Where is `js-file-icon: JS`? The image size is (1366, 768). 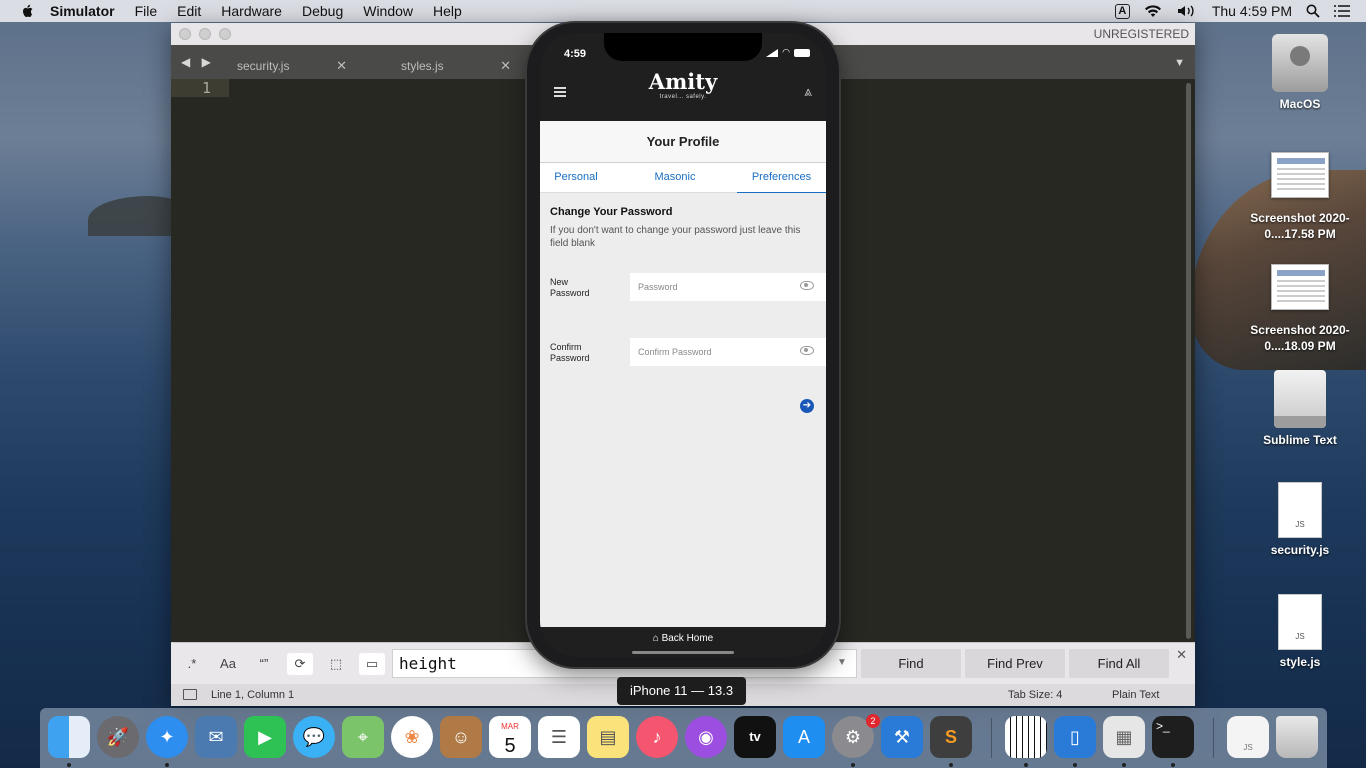 js-file-icon: JS is located at coordinates (1300, 510).